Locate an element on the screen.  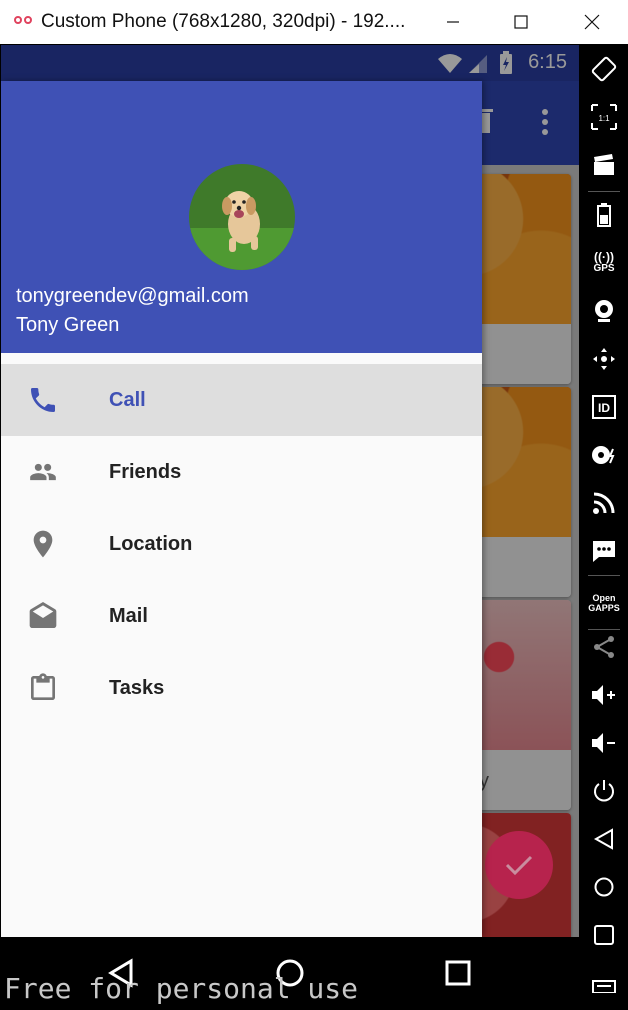
battery-icon is located at coordinates (604, 215).